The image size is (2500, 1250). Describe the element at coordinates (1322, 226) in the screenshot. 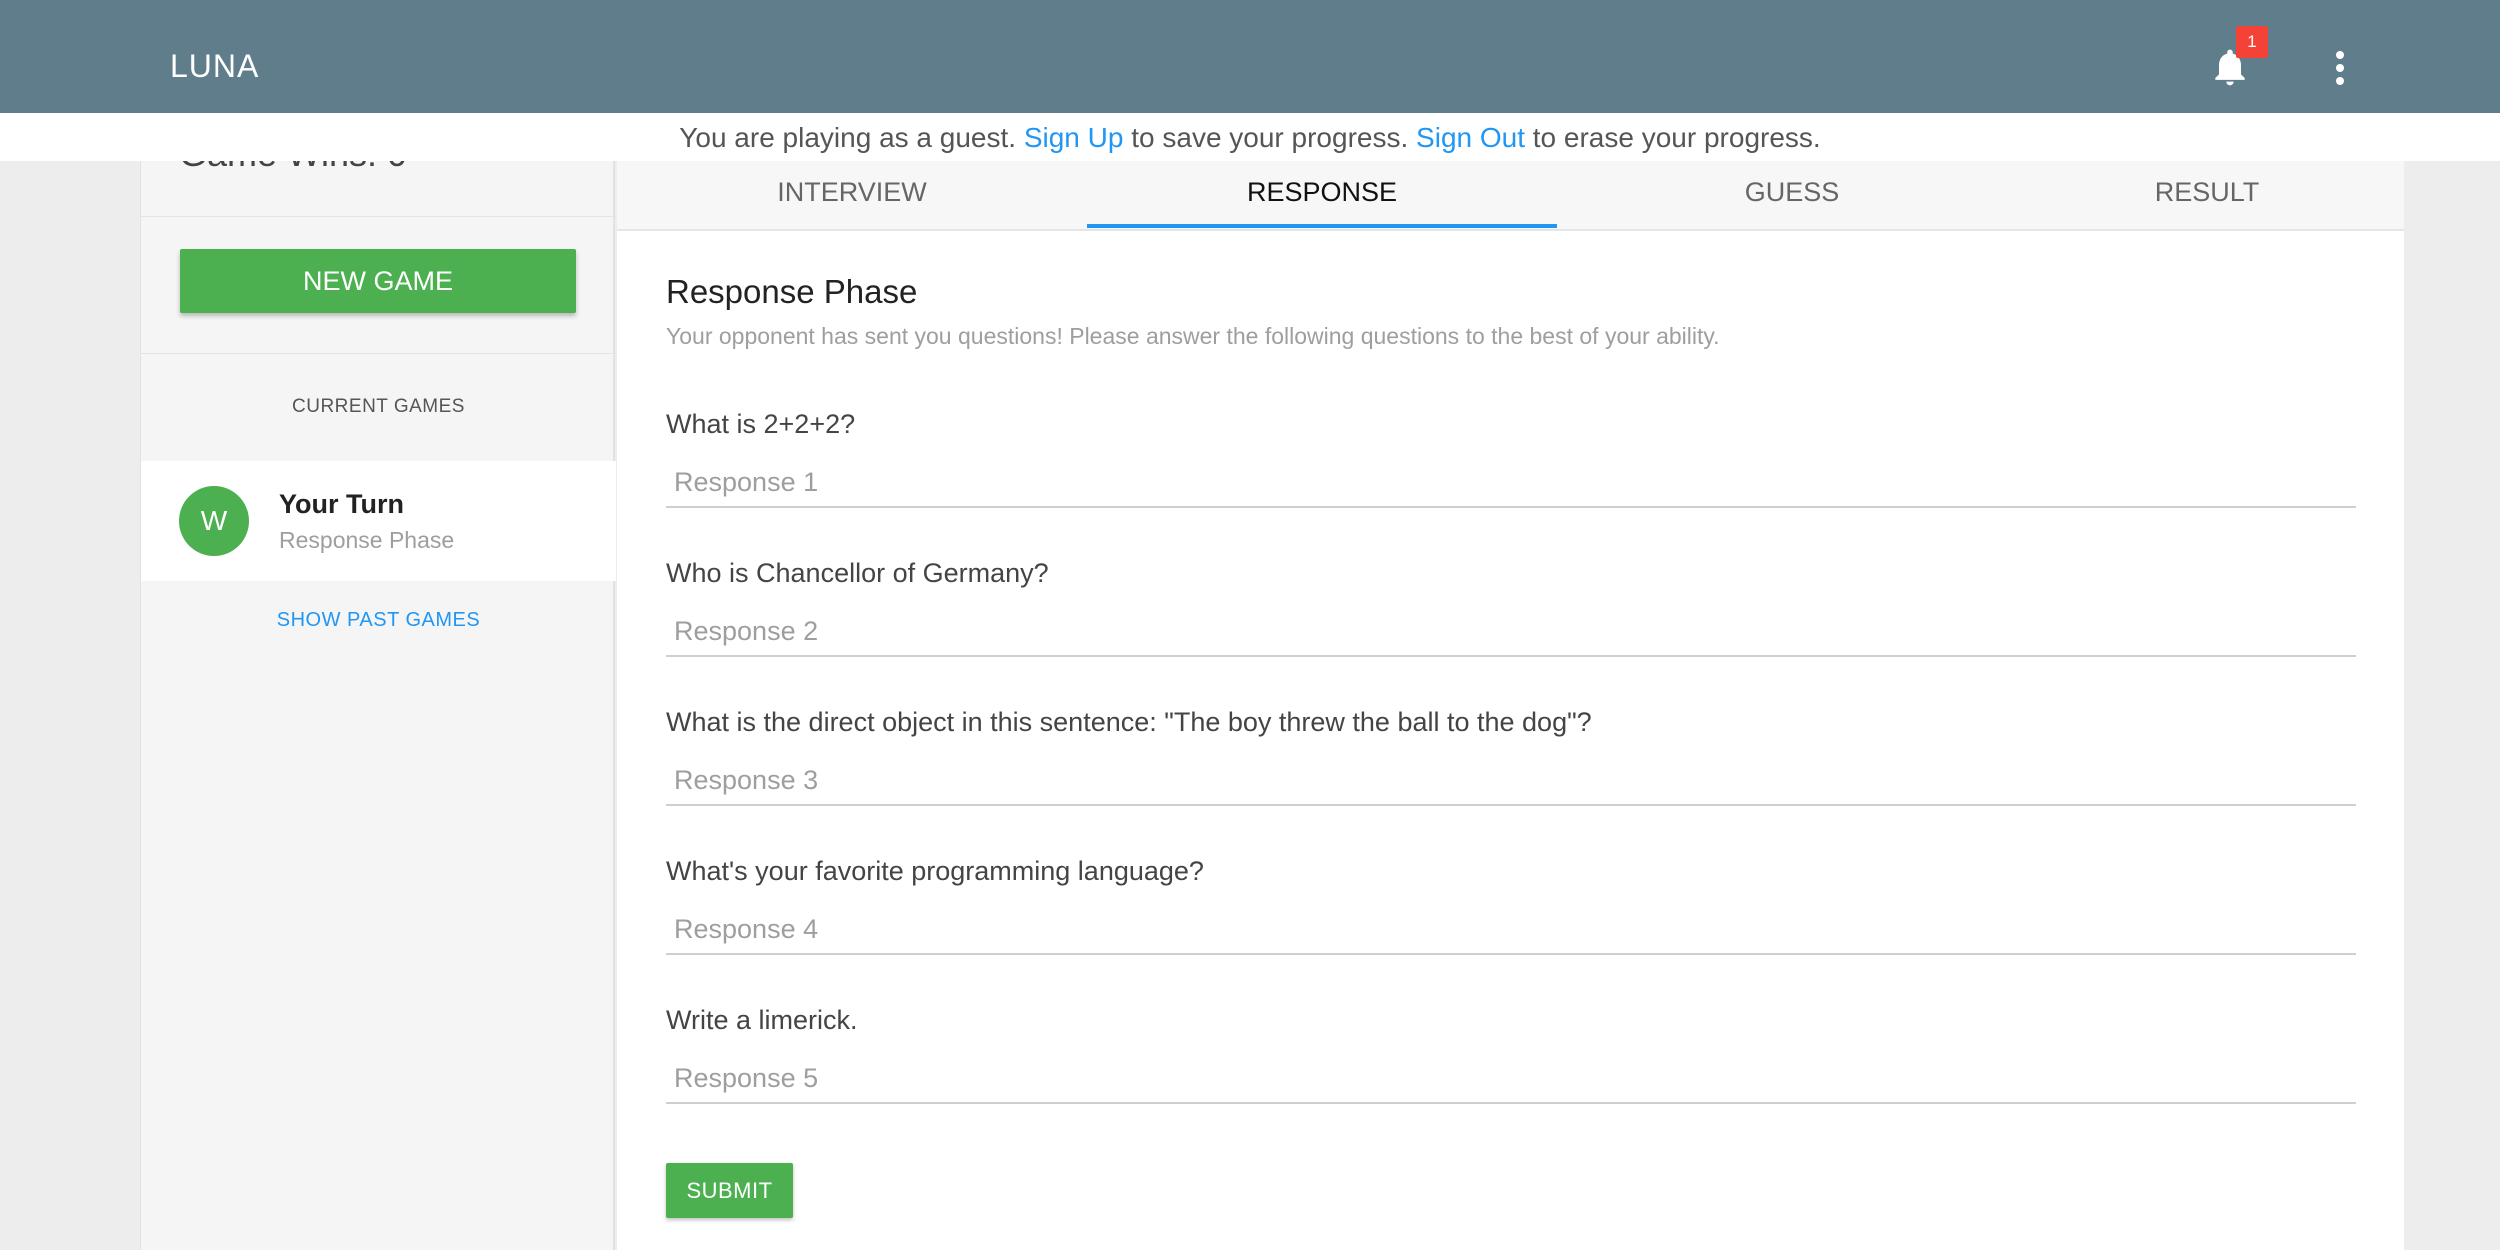

I see `active-tab-indicator` at that location.